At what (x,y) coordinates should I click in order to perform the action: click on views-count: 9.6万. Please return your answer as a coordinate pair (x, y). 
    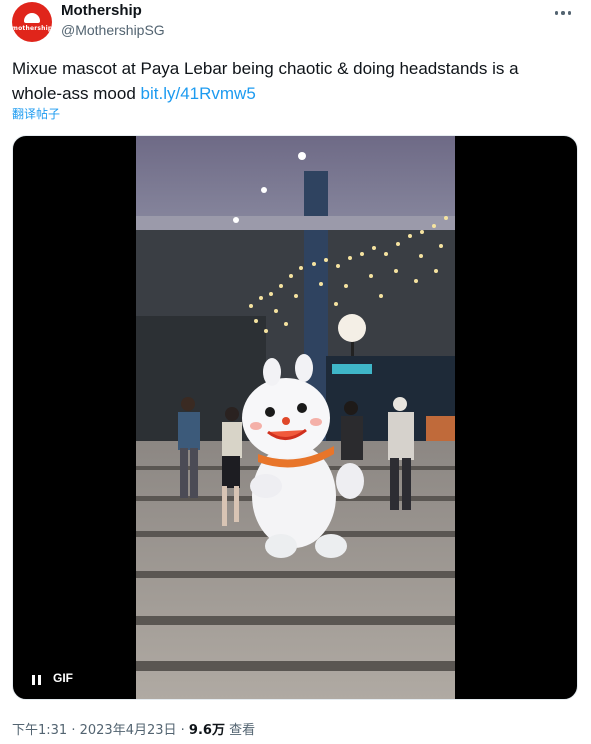
    Looking at the image, I should click on (206, 730).